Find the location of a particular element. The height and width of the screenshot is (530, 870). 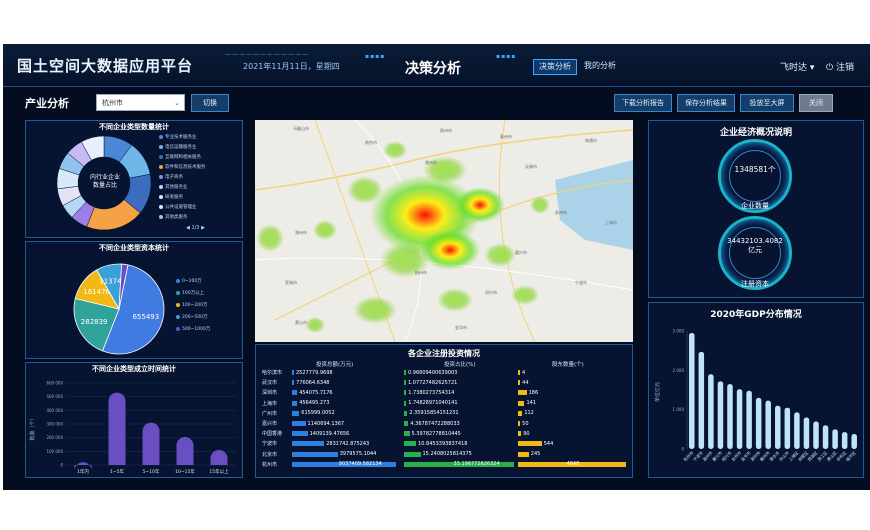

row-value: 50 is located at coordinates (525, 423).